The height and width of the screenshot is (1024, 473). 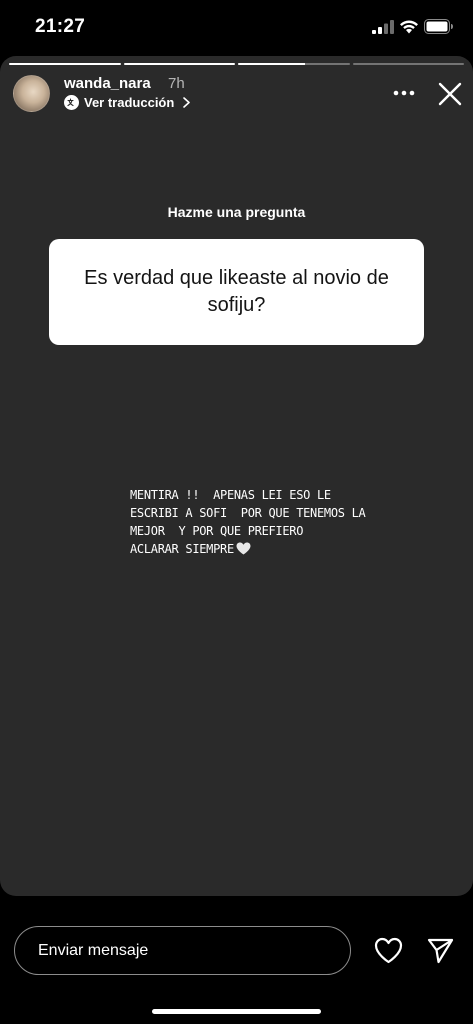 I want to click on translate-icon, so click(x=71, y=102).